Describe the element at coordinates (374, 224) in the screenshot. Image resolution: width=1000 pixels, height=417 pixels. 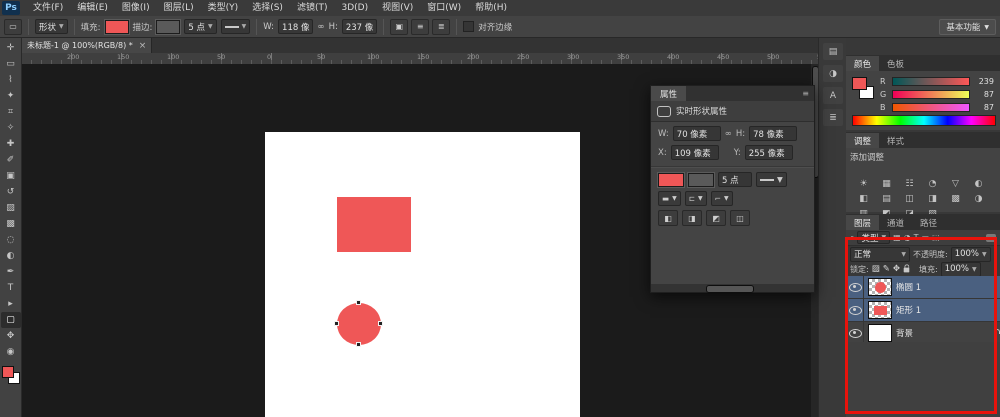
I see `rectangle-shape` at that location.